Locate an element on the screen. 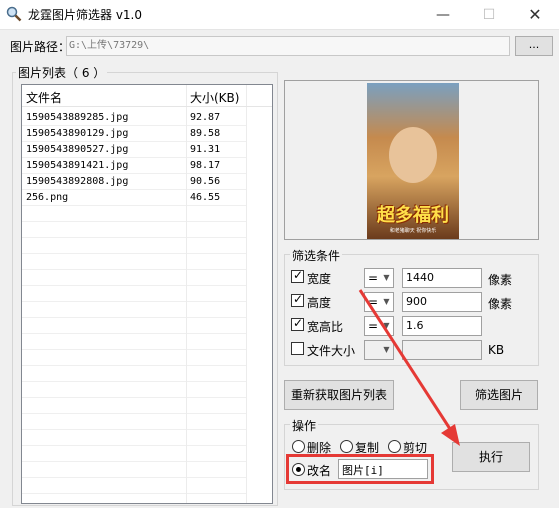 Image resolution: width=559 pixels, height=508 pixels. width-label: 宽度 is located at coordinates (319, 279).